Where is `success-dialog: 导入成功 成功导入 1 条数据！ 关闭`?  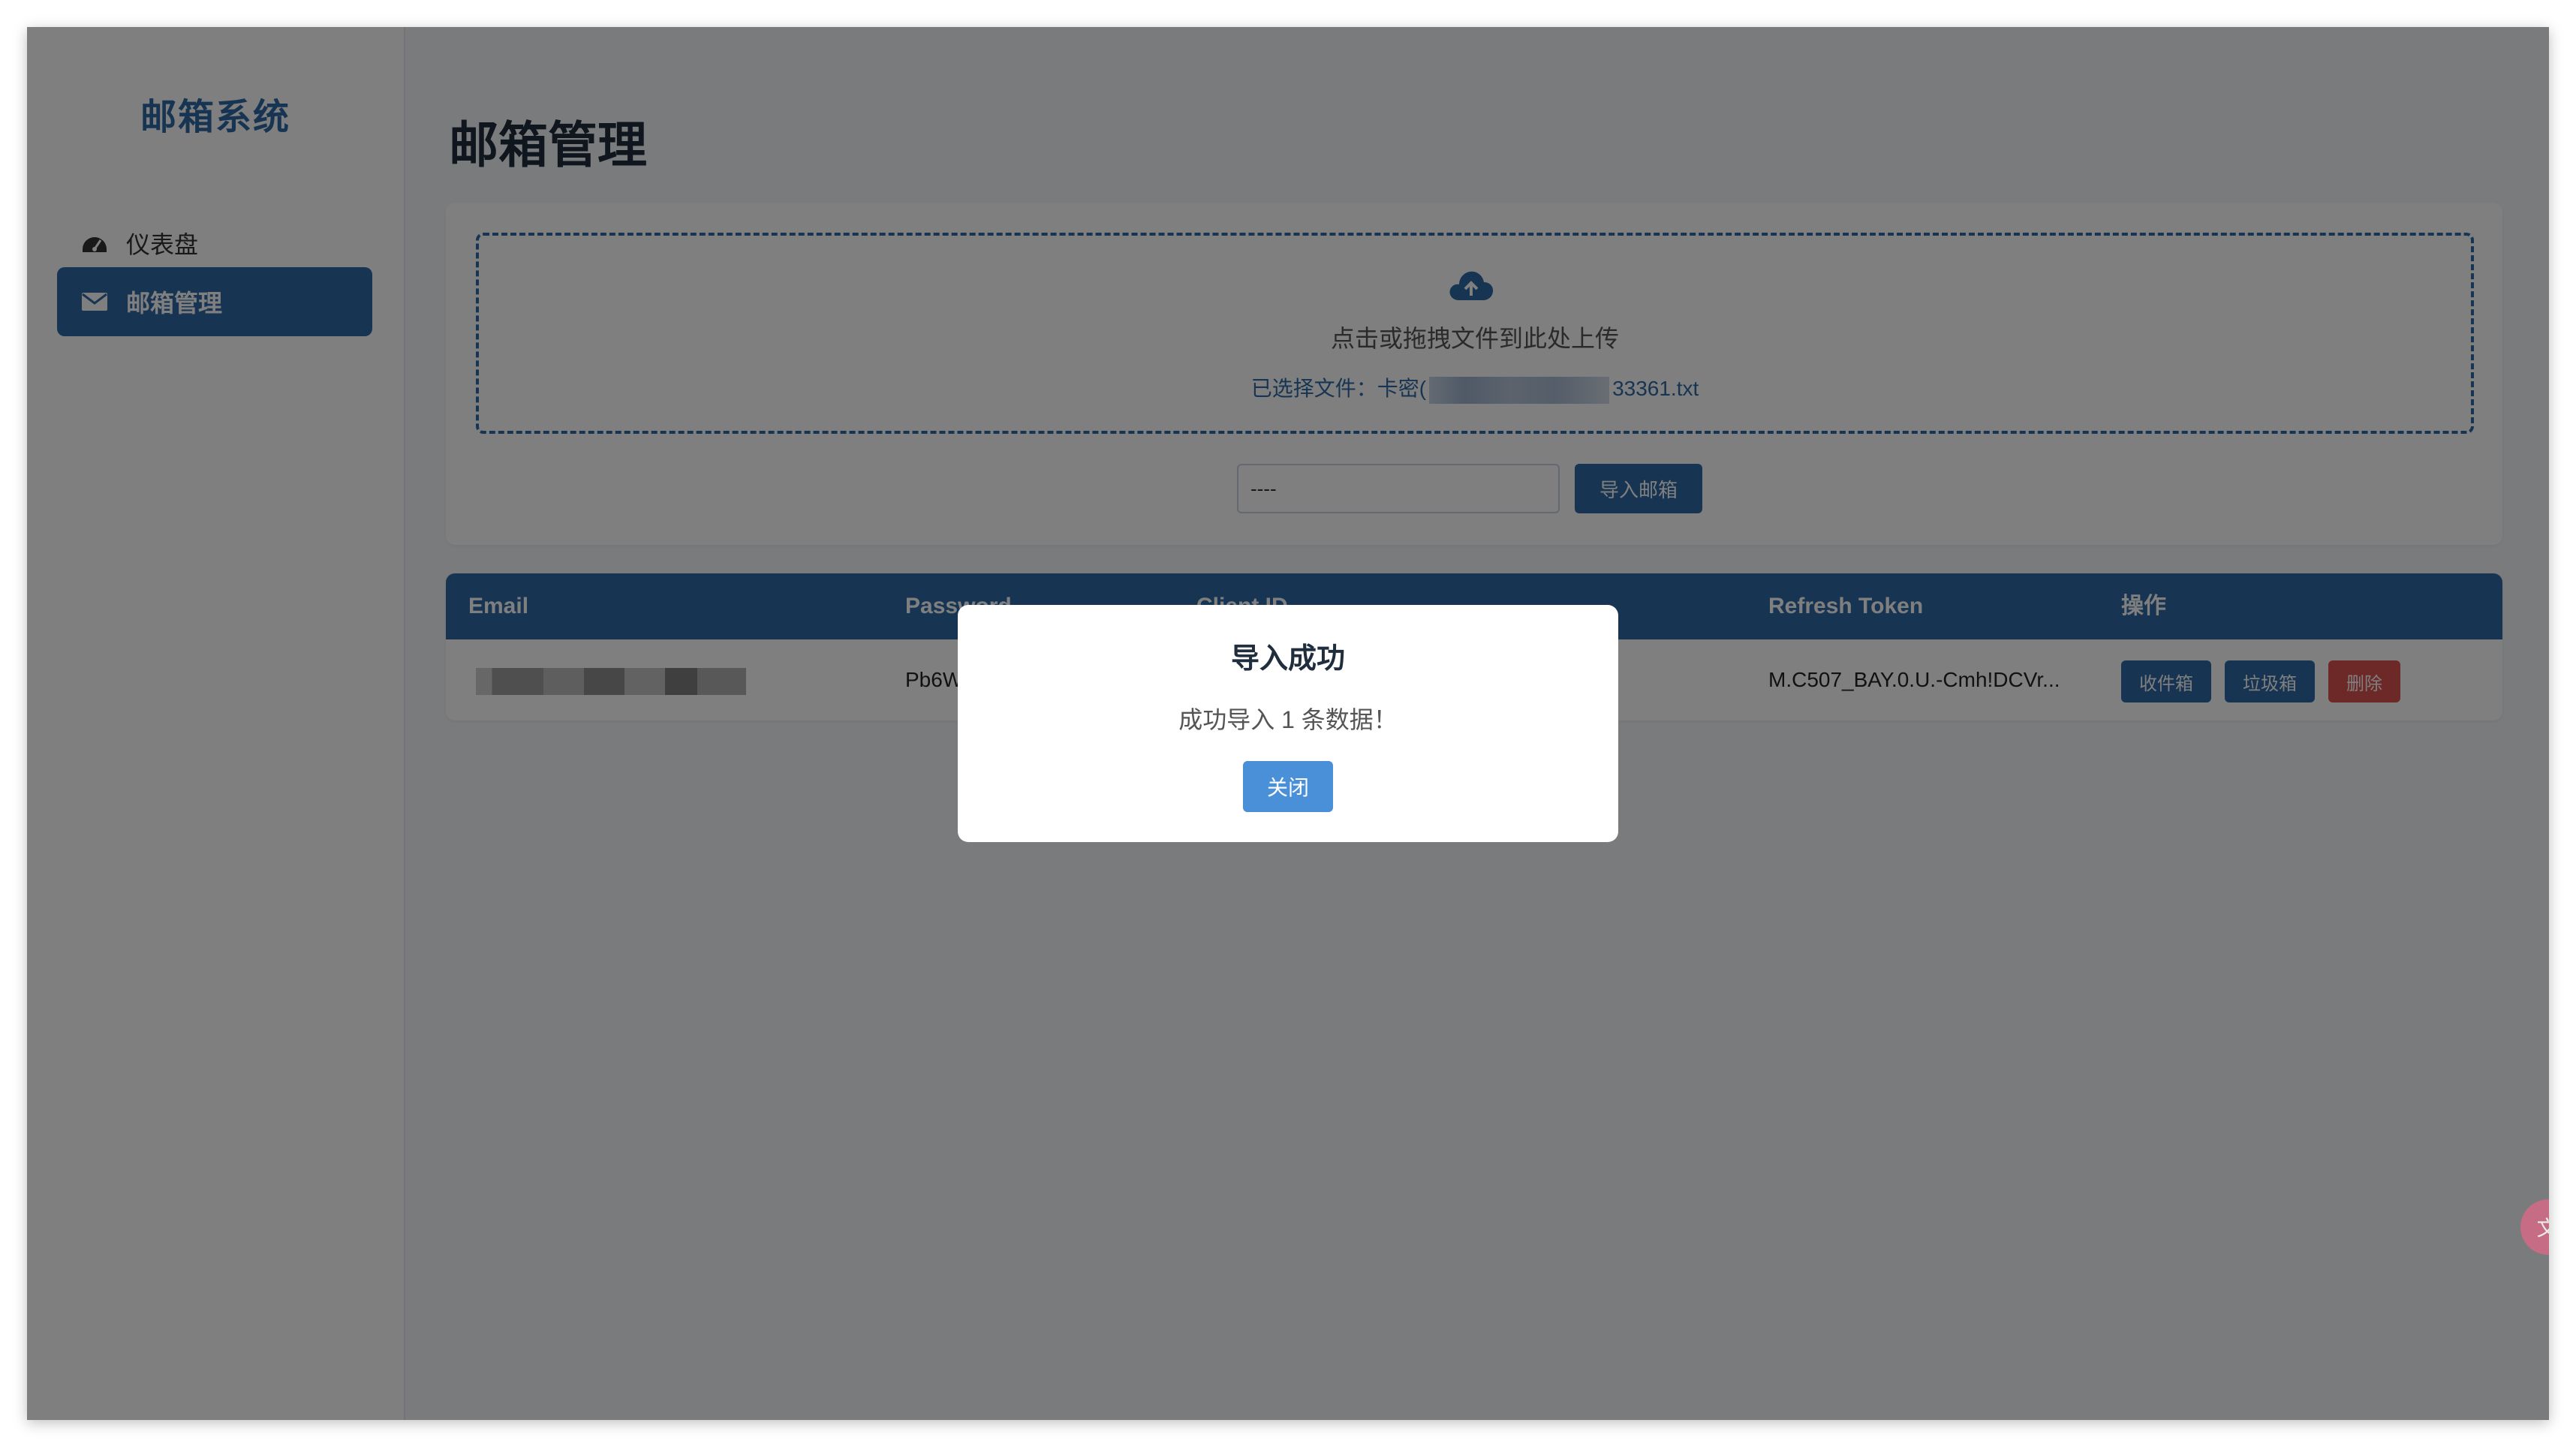 success-dialog: 导入成功 成功导入 1 条数据！ 关闭 is located at coordinates (1288, 723).